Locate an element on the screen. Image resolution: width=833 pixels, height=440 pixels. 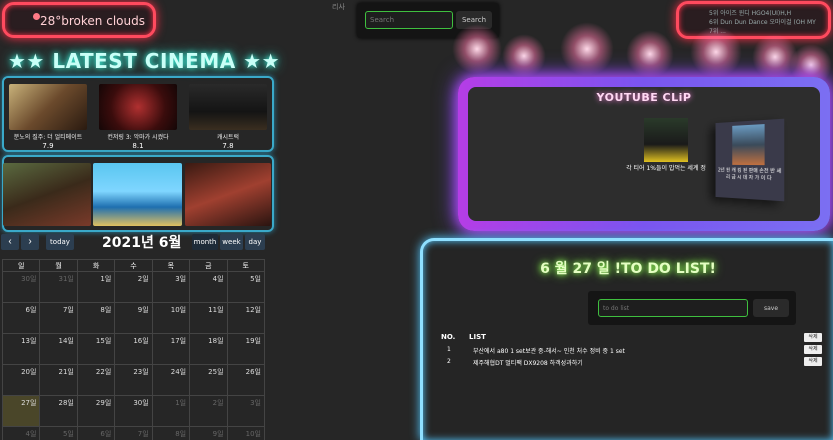
calendar-day: 31일 is located at coordinates (58, 287).